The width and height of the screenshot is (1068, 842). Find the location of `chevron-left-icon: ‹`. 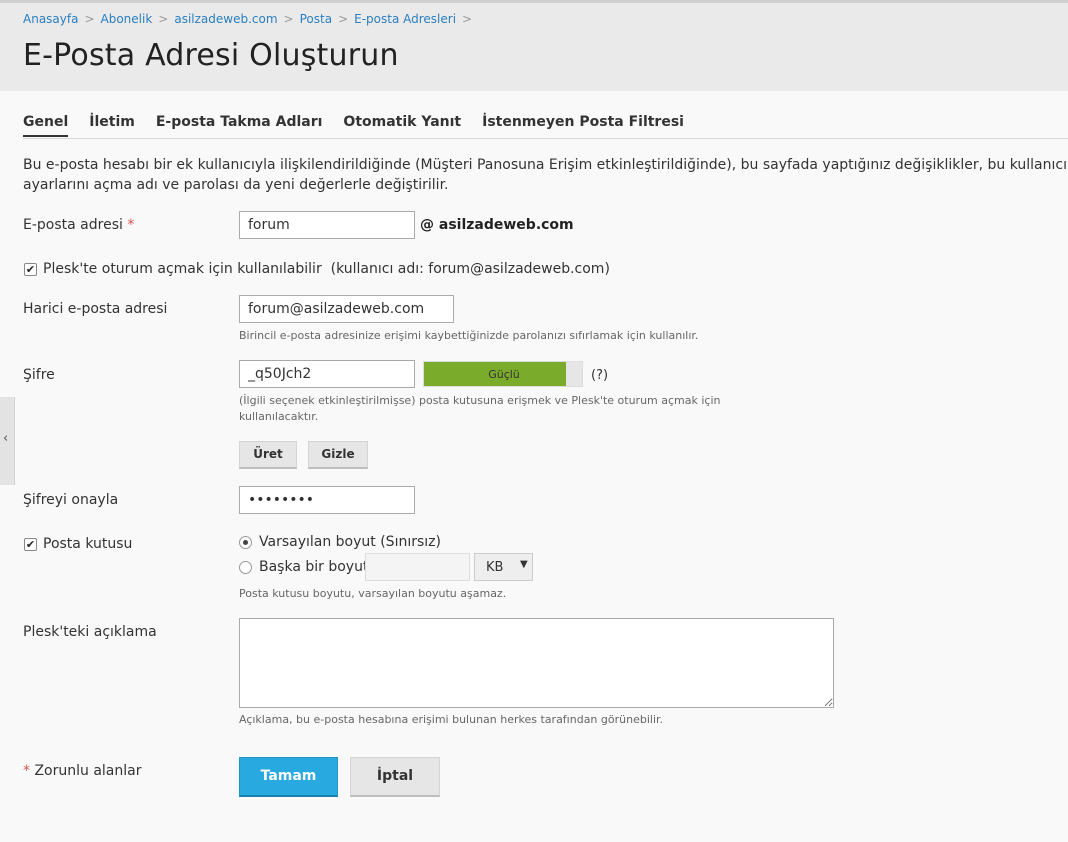

chevron-left-icon: ‹ is located at coordinates (6, 438).